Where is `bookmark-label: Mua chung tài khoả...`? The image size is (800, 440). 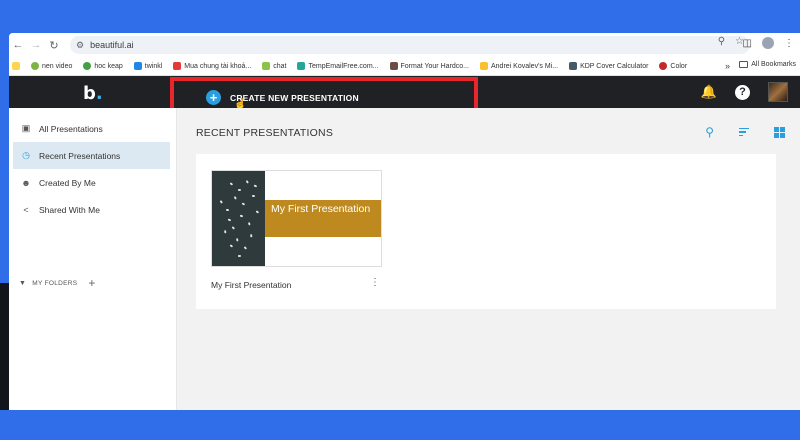
bookmark-label: Mua chung tài khoả... is located at coordinates (218, 66).